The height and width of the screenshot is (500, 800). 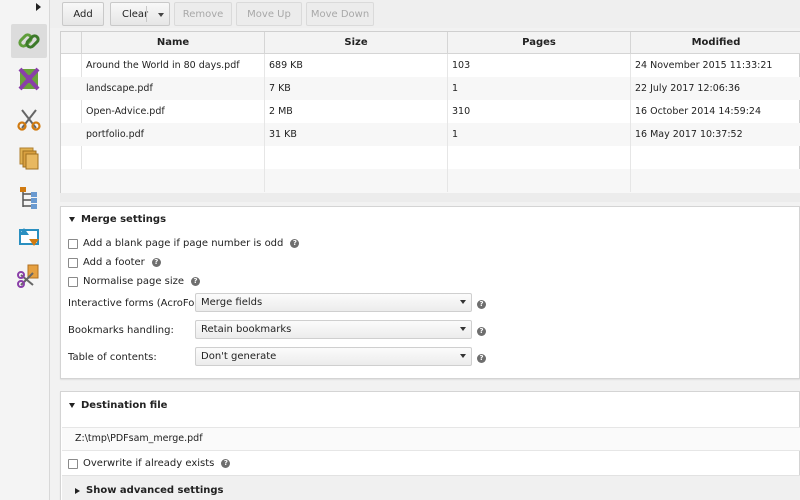 I want to click on extract-tool, so click(x=29, y=276).